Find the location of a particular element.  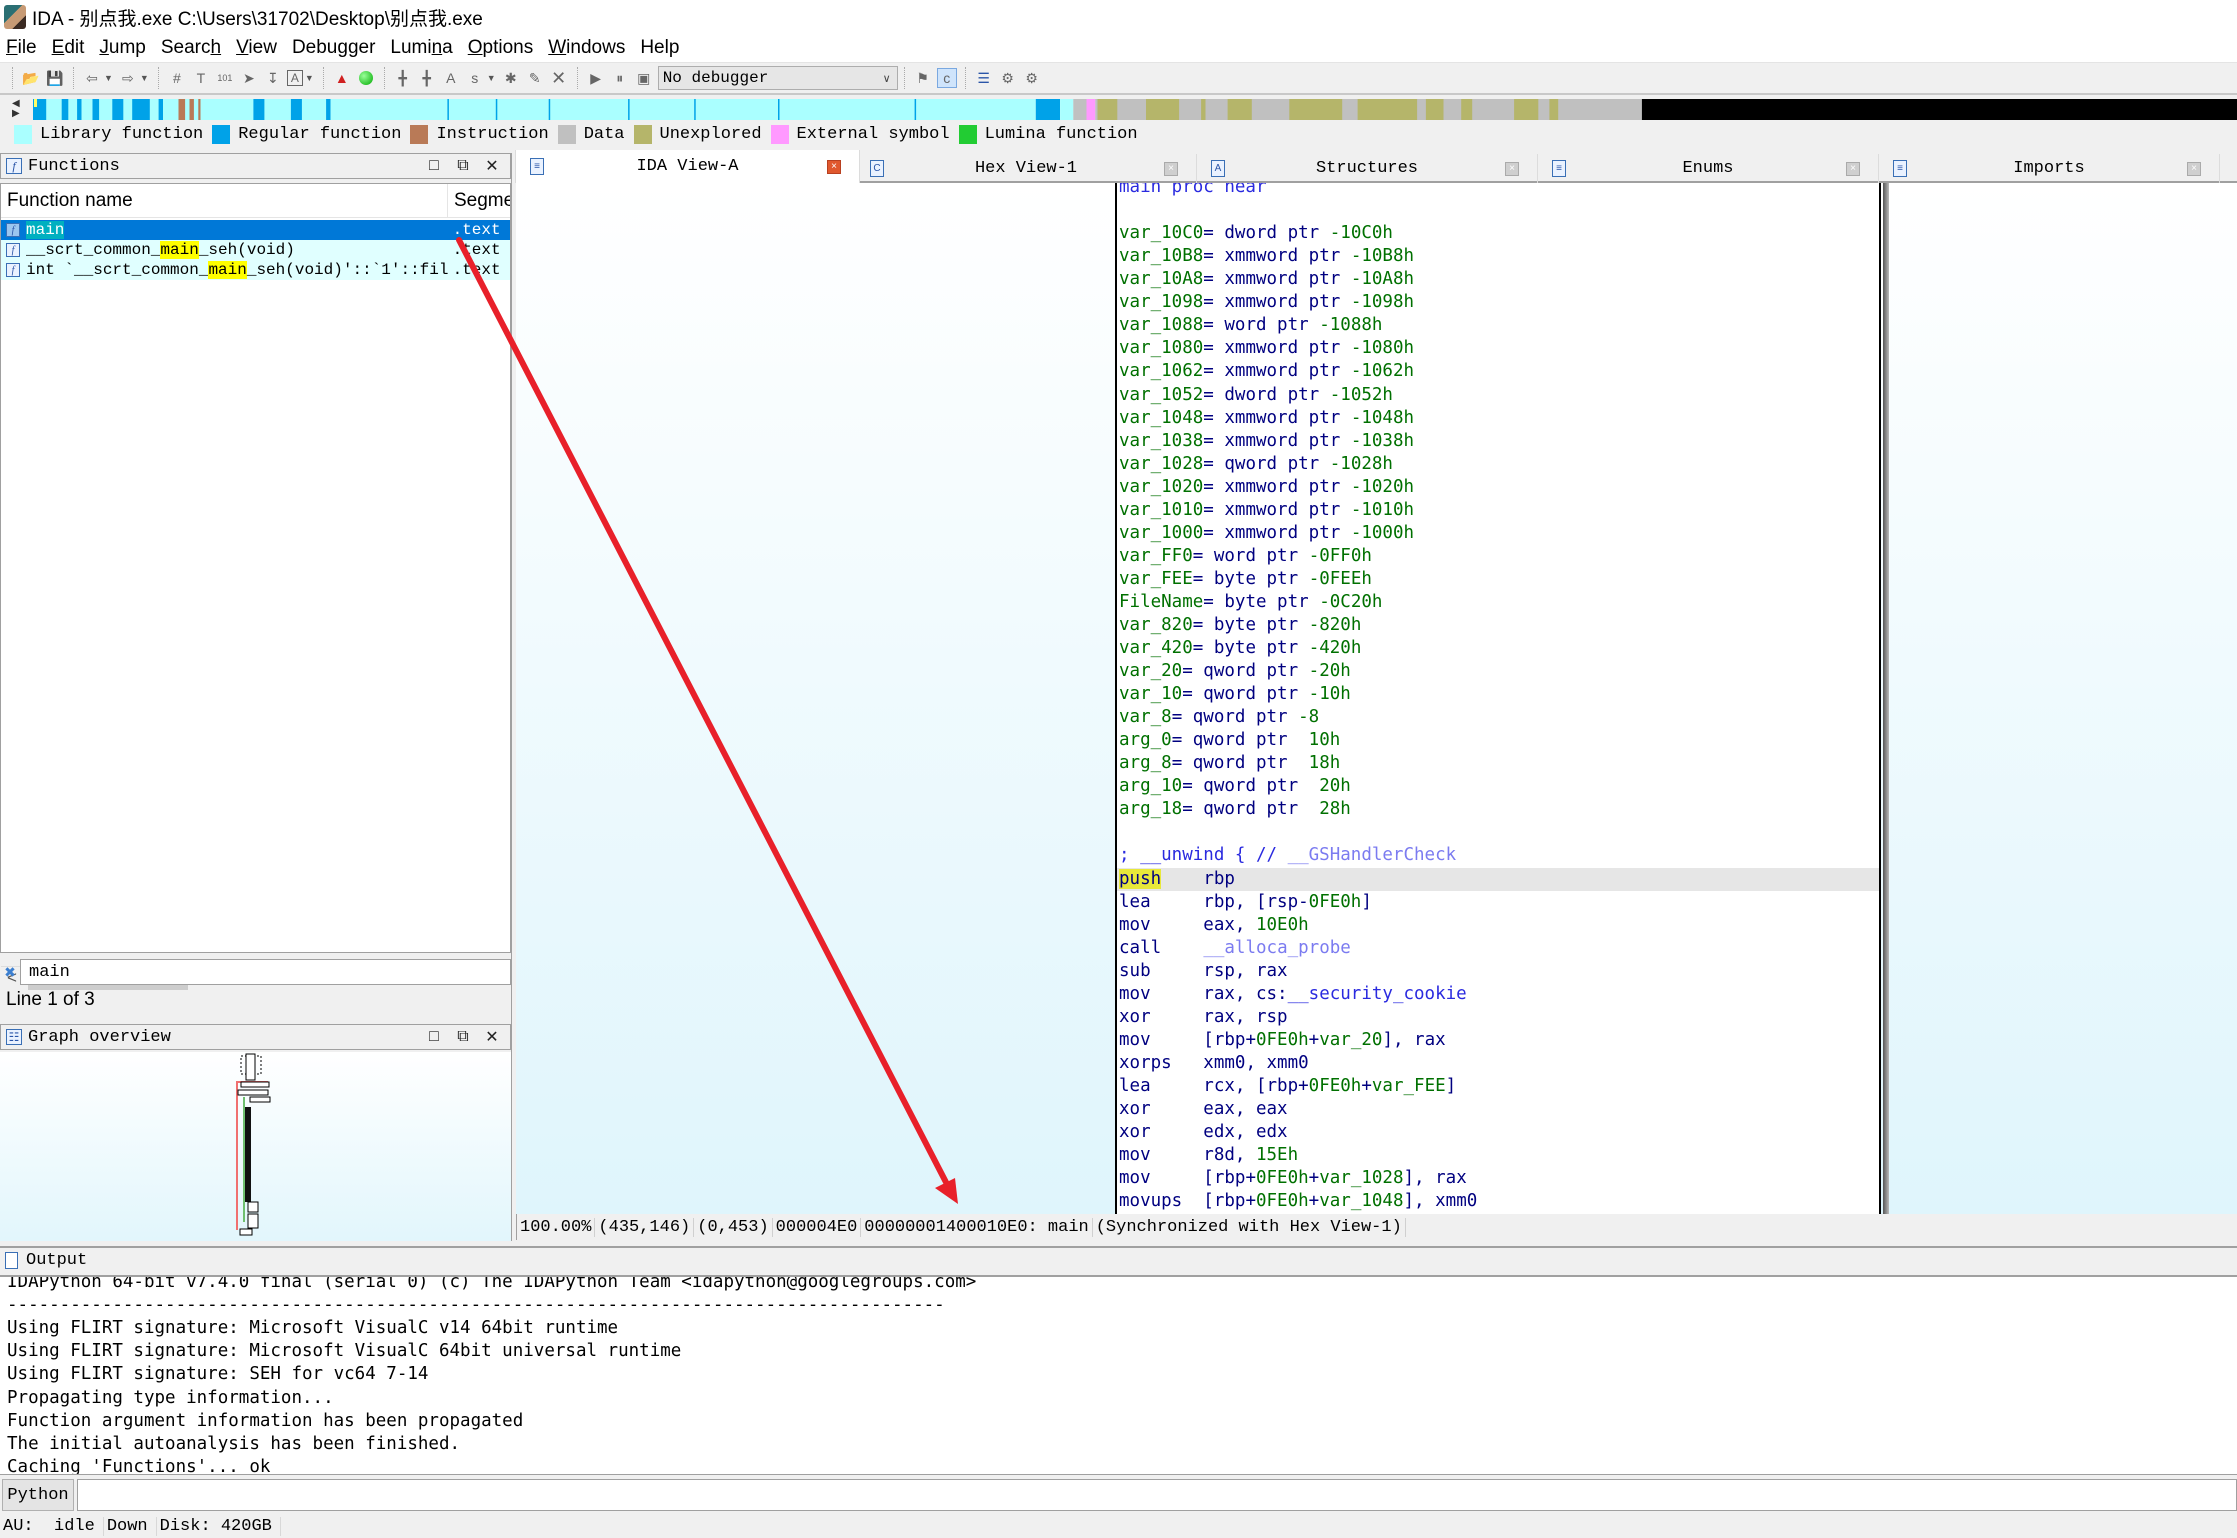

menu-jump: Jump is located at coordinates (122, 48).